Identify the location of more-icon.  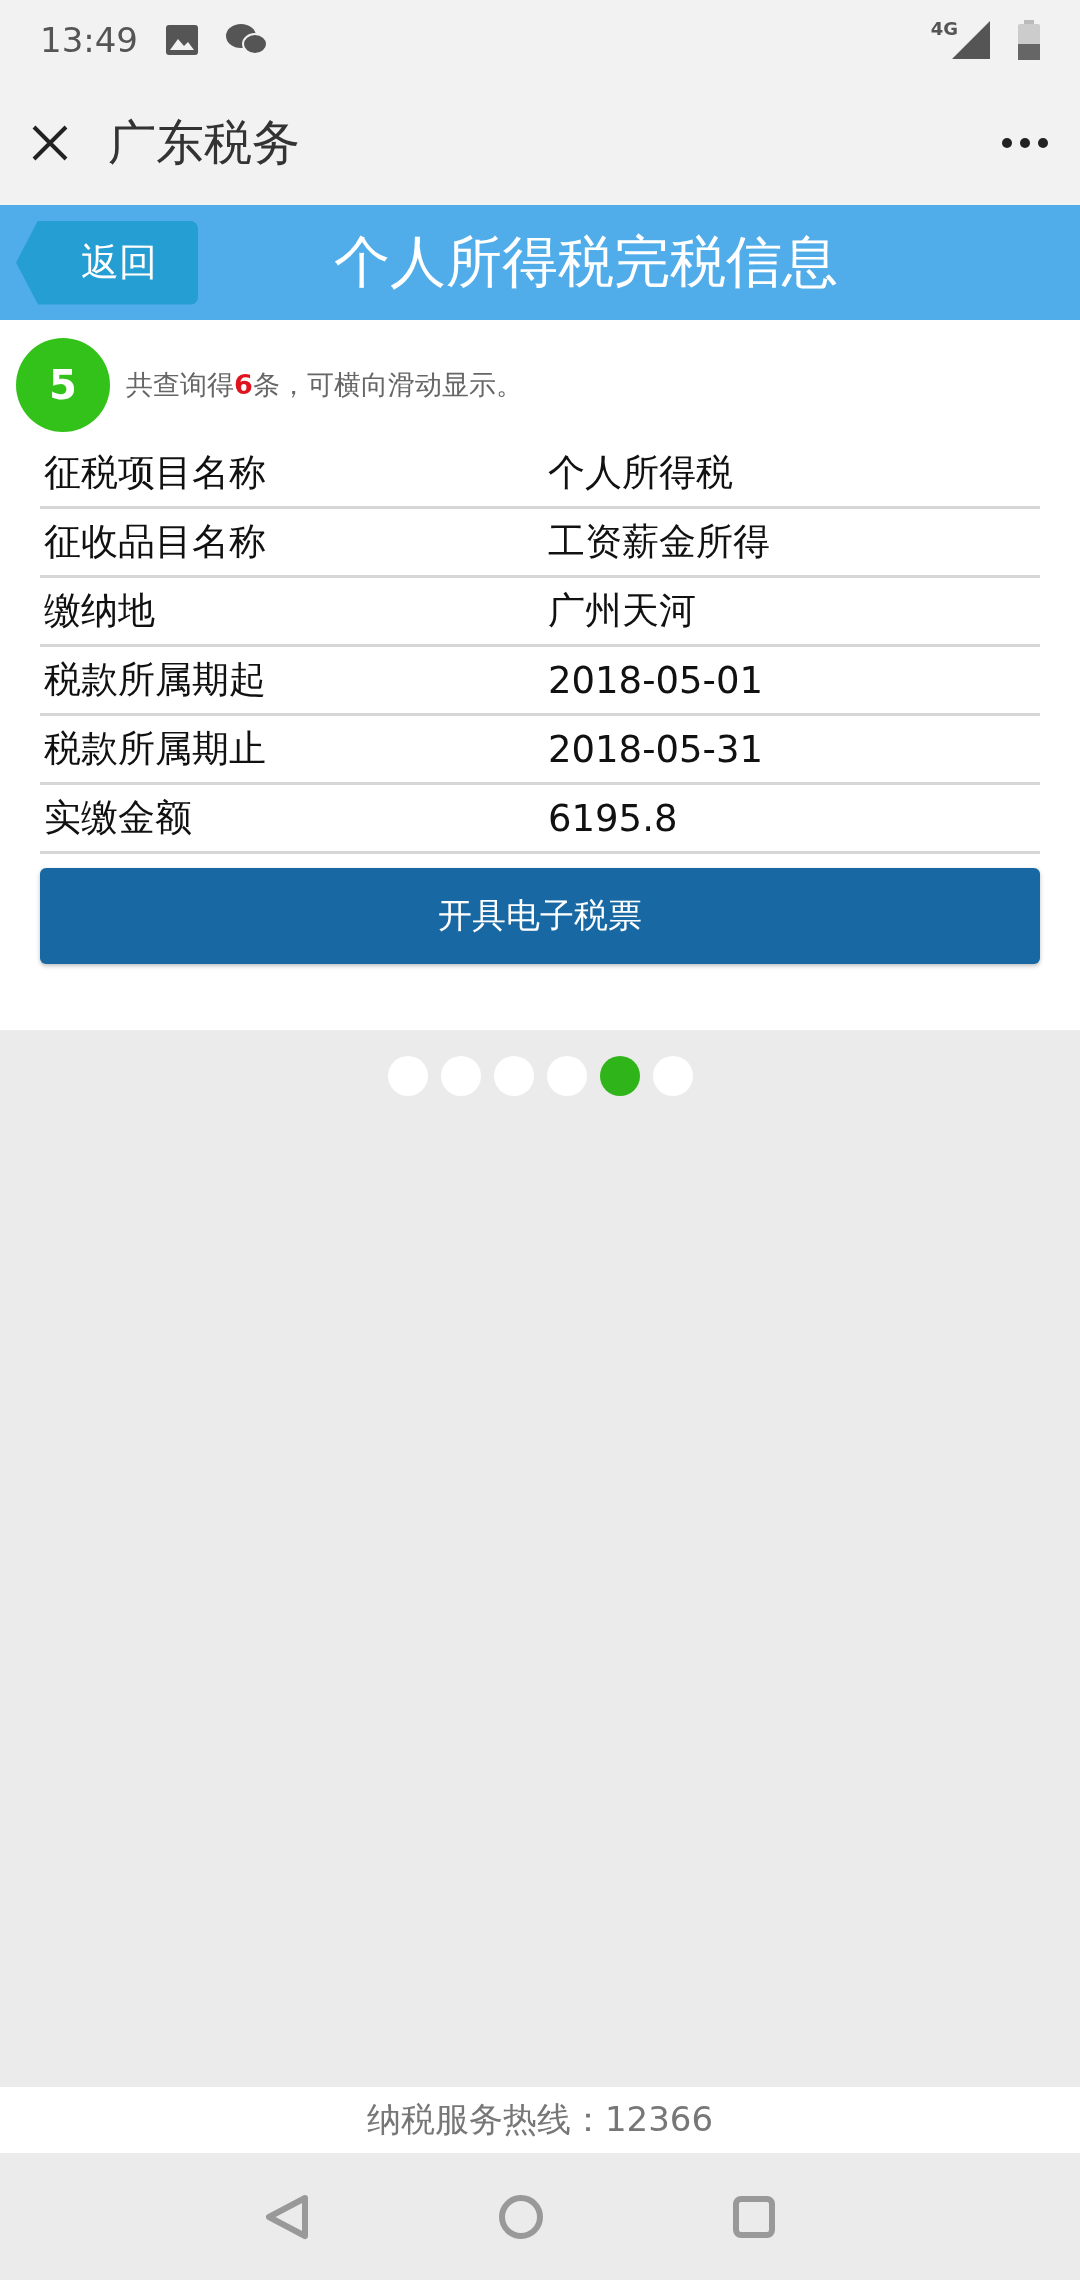
(1025, 142).